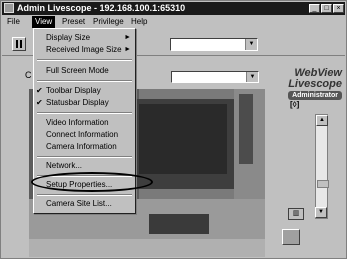 This screenshot has width=347, height=259. Describe the element at coordinates (84, 123) in the screenshot. I see `menu-item-video-information: Video Information` at that location.